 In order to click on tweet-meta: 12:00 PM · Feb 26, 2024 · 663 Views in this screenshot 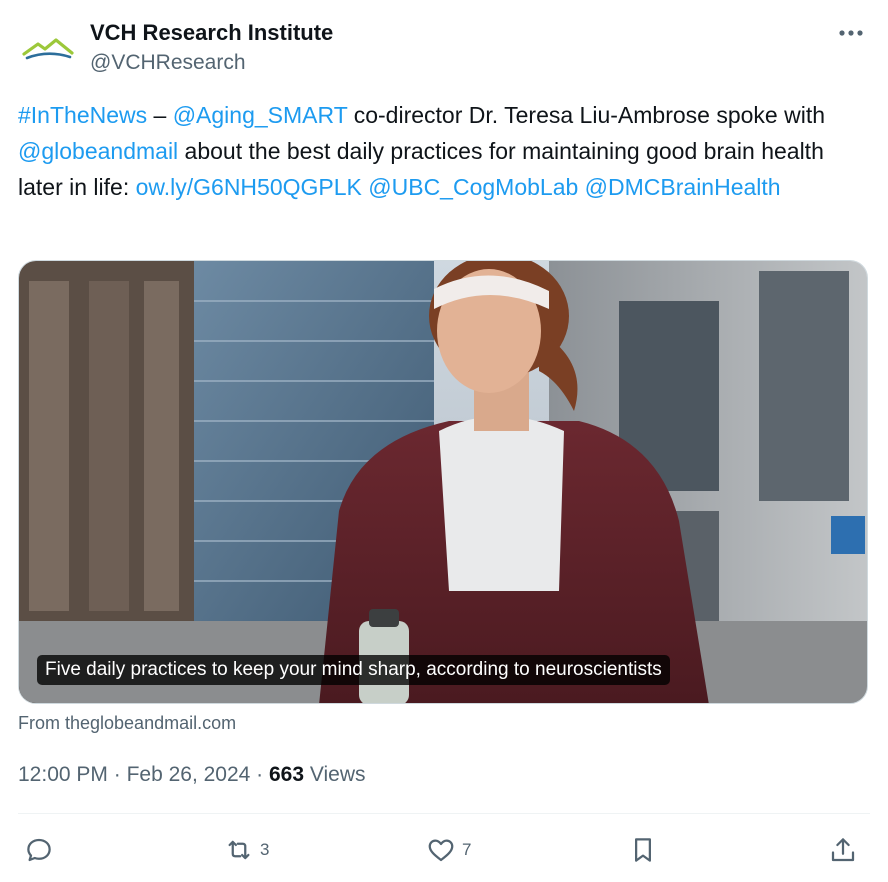, I will do `click(192, 775)`.